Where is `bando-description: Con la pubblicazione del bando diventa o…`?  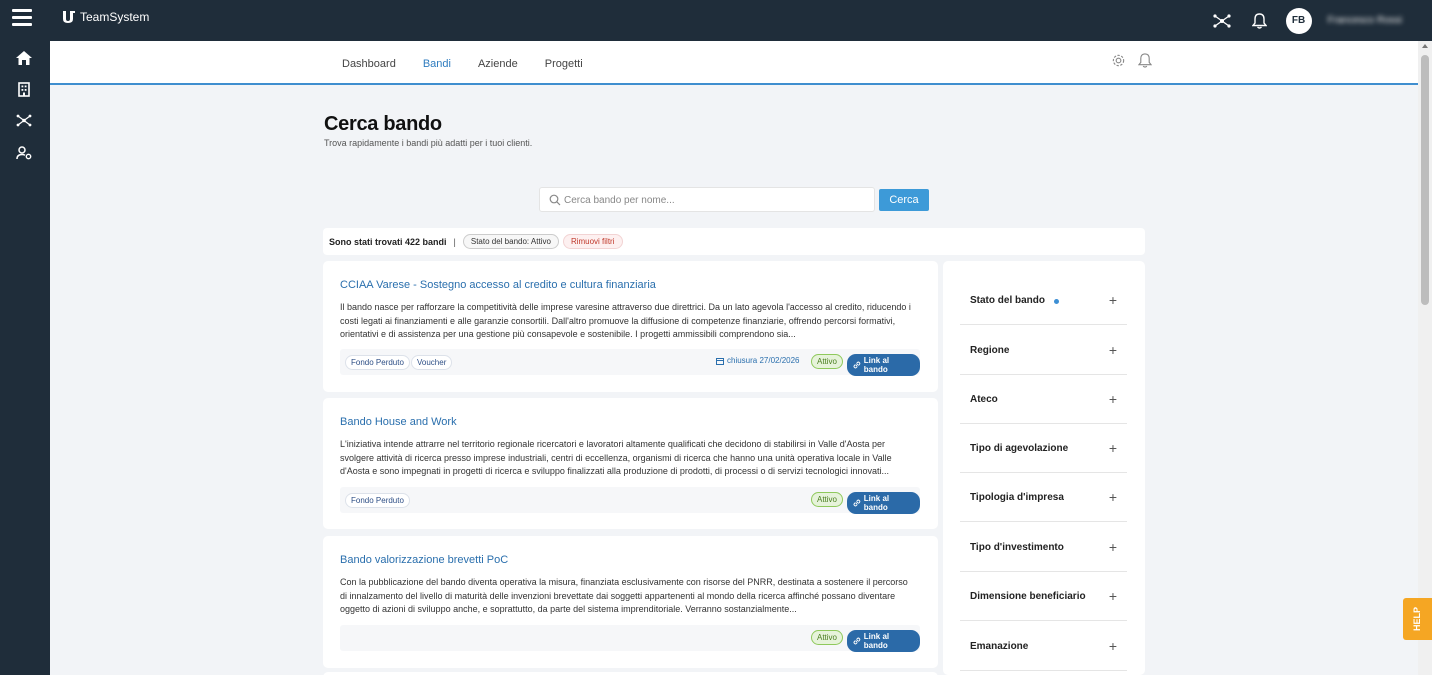 bando-description: Con la pubblicazione del bando diventa o… is located at coordinates (624, 595).